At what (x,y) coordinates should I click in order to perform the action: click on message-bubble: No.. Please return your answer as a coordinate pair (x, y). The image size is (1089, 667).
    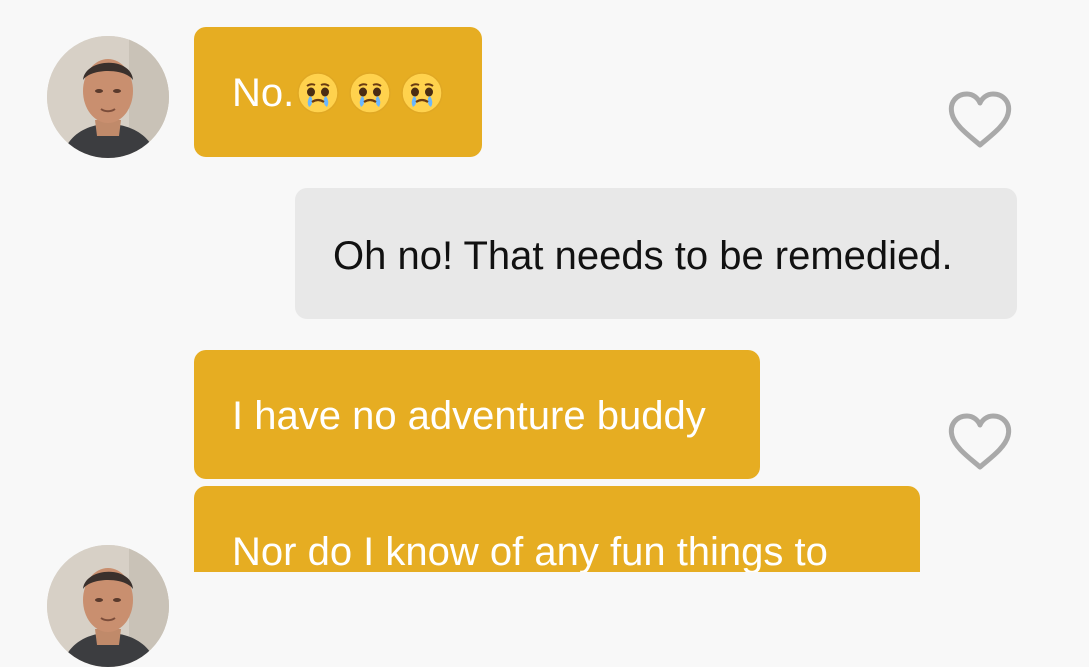
    Looking at the image, I should click on (338, 92).